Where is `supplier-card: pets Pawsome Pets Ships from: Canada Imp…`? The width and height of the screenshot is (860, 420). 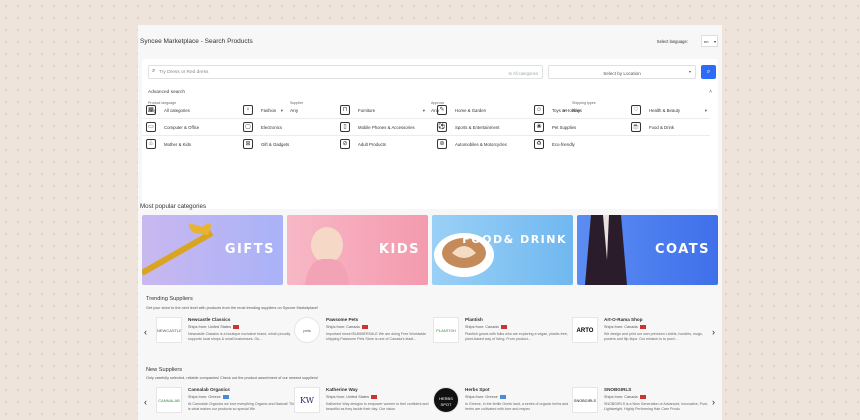
supplier-card: pets Pawsome Pets Ships from: Canada Imp… is located at coordinates (364, 335).